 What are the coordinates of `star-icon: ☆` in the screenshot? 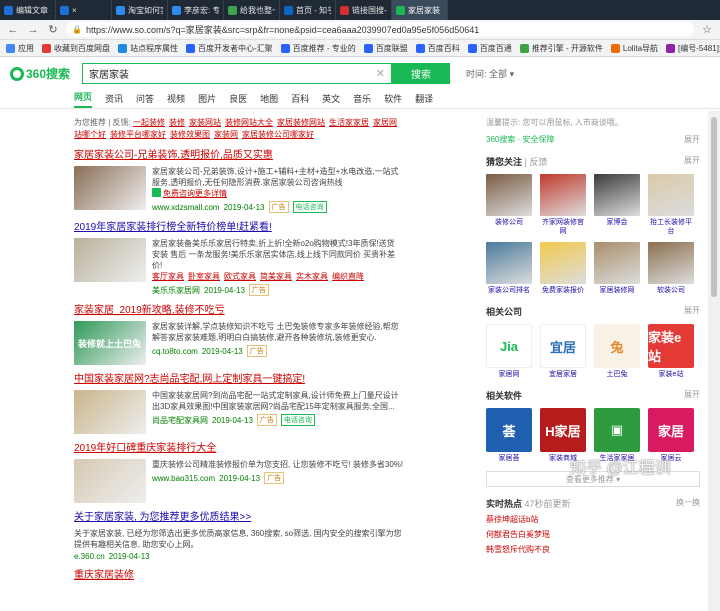 It's located at (707, 30).